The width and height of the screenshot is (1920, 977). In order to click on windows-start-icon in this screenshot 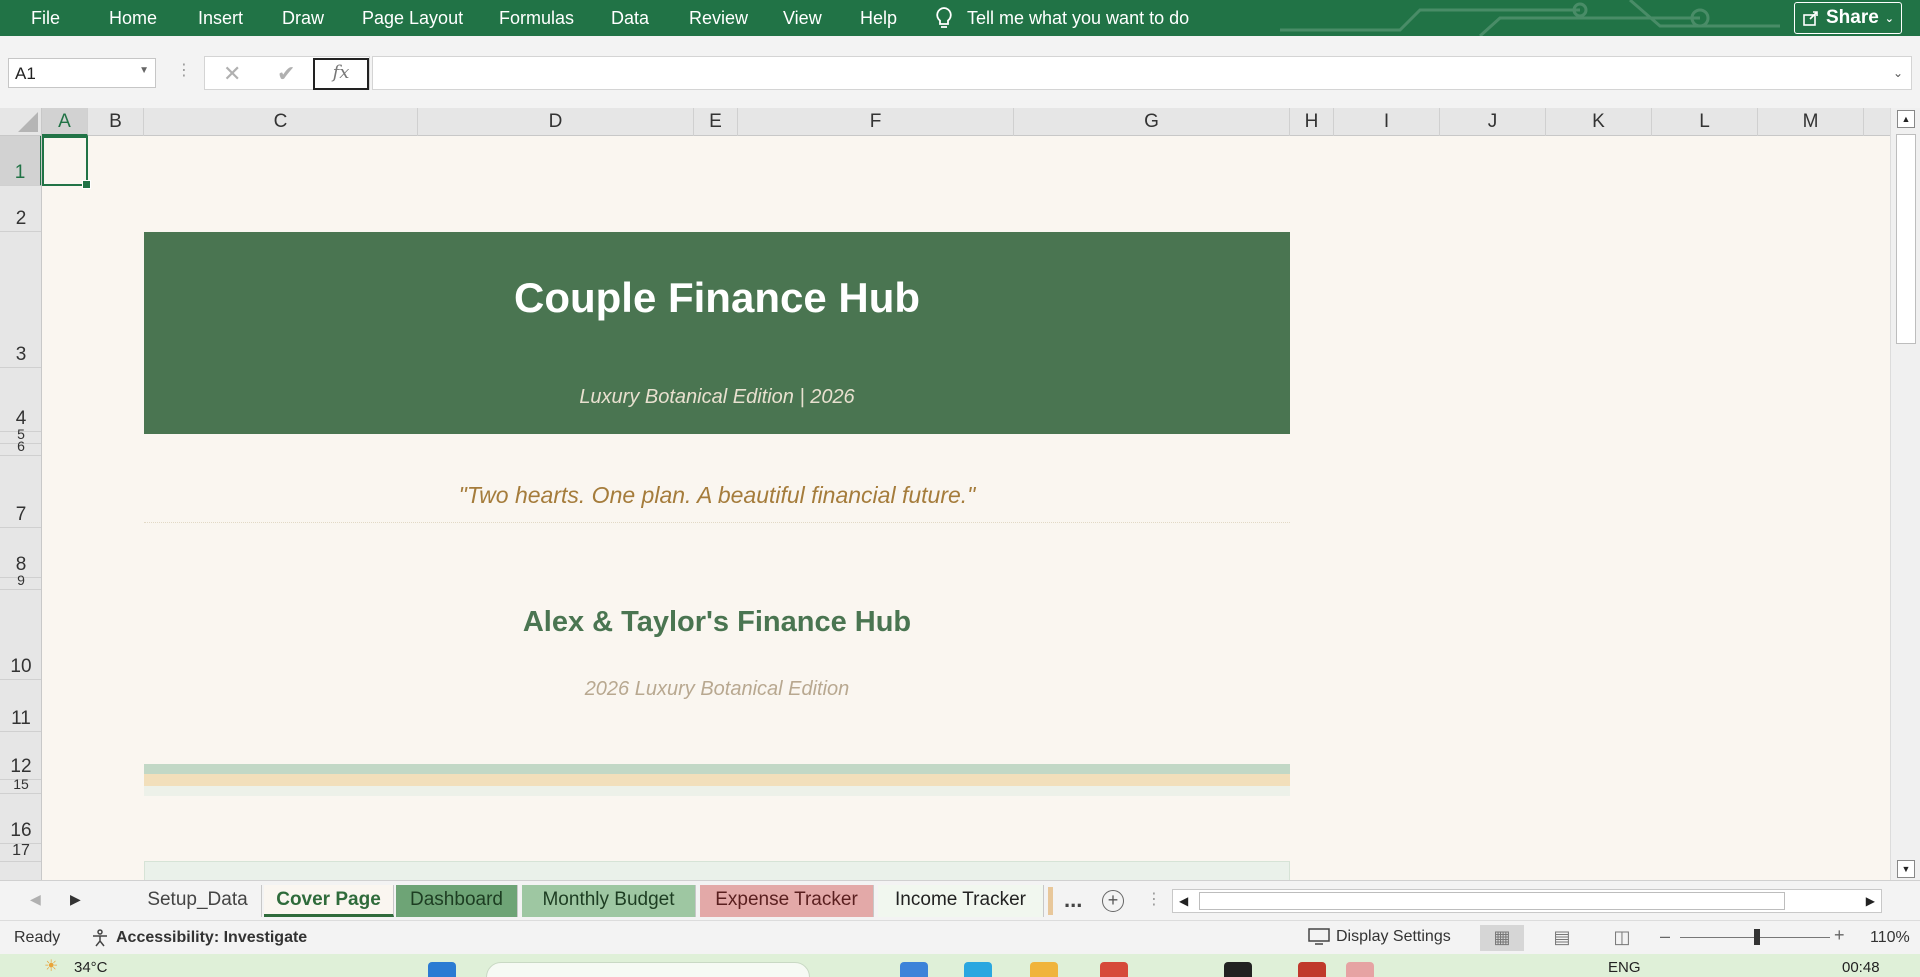, I will do `click(442, 969)`.